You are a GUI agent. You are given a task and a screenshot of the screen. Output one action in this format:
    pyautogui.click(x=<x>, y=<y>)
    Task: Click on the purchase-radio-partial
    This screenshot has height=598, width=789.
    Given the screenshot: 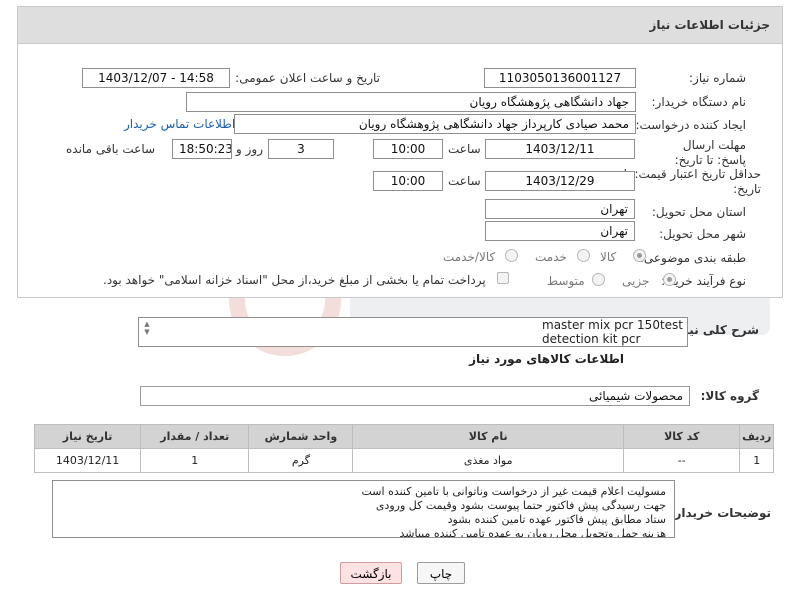 What is the action you would take?
    pyautogui.click(x=669, y=279)
    